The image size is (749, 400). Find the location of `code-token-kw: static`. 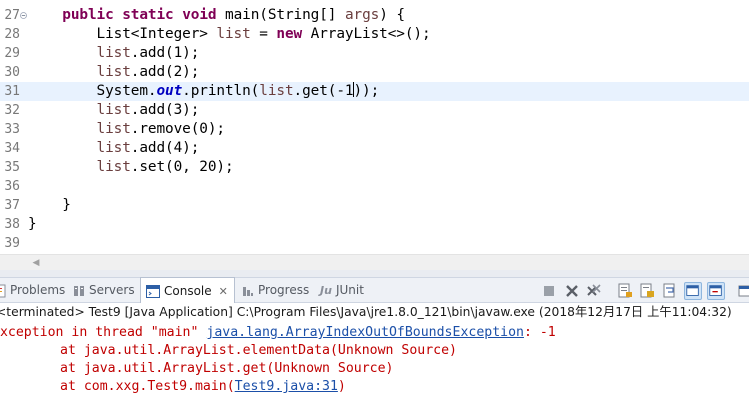

code-token-kw: static is located at coordinates (148, 15).